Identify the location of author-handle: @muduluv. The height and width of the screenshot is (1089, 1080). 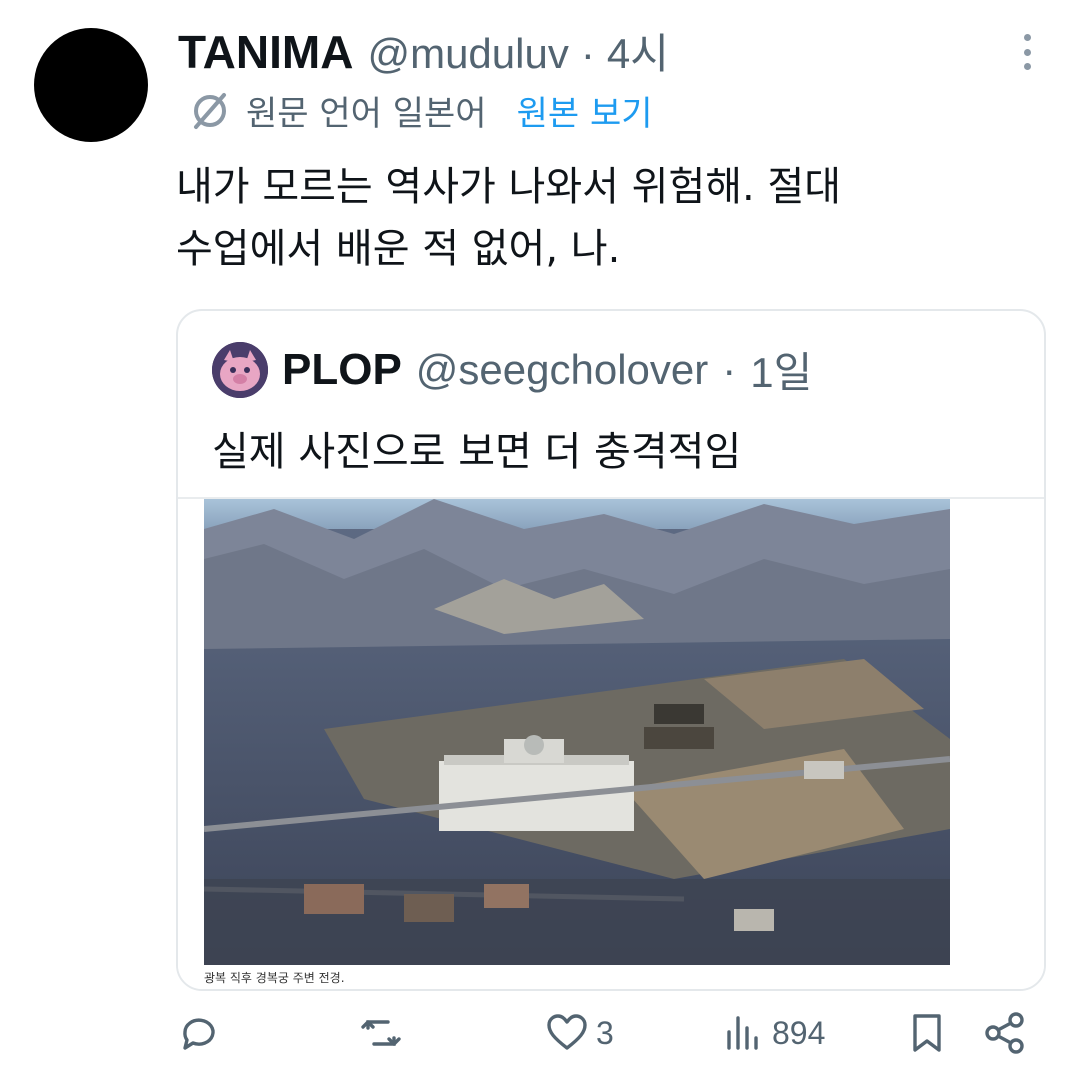
(467, 54).